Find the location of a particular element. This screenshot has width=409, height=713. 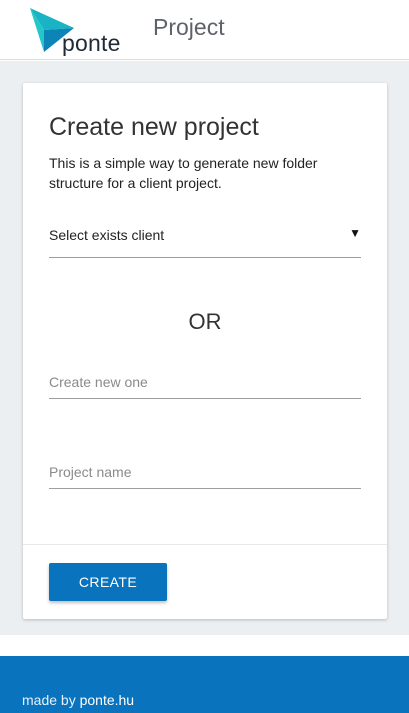

project-name-field is located at coordinates (205, 472).